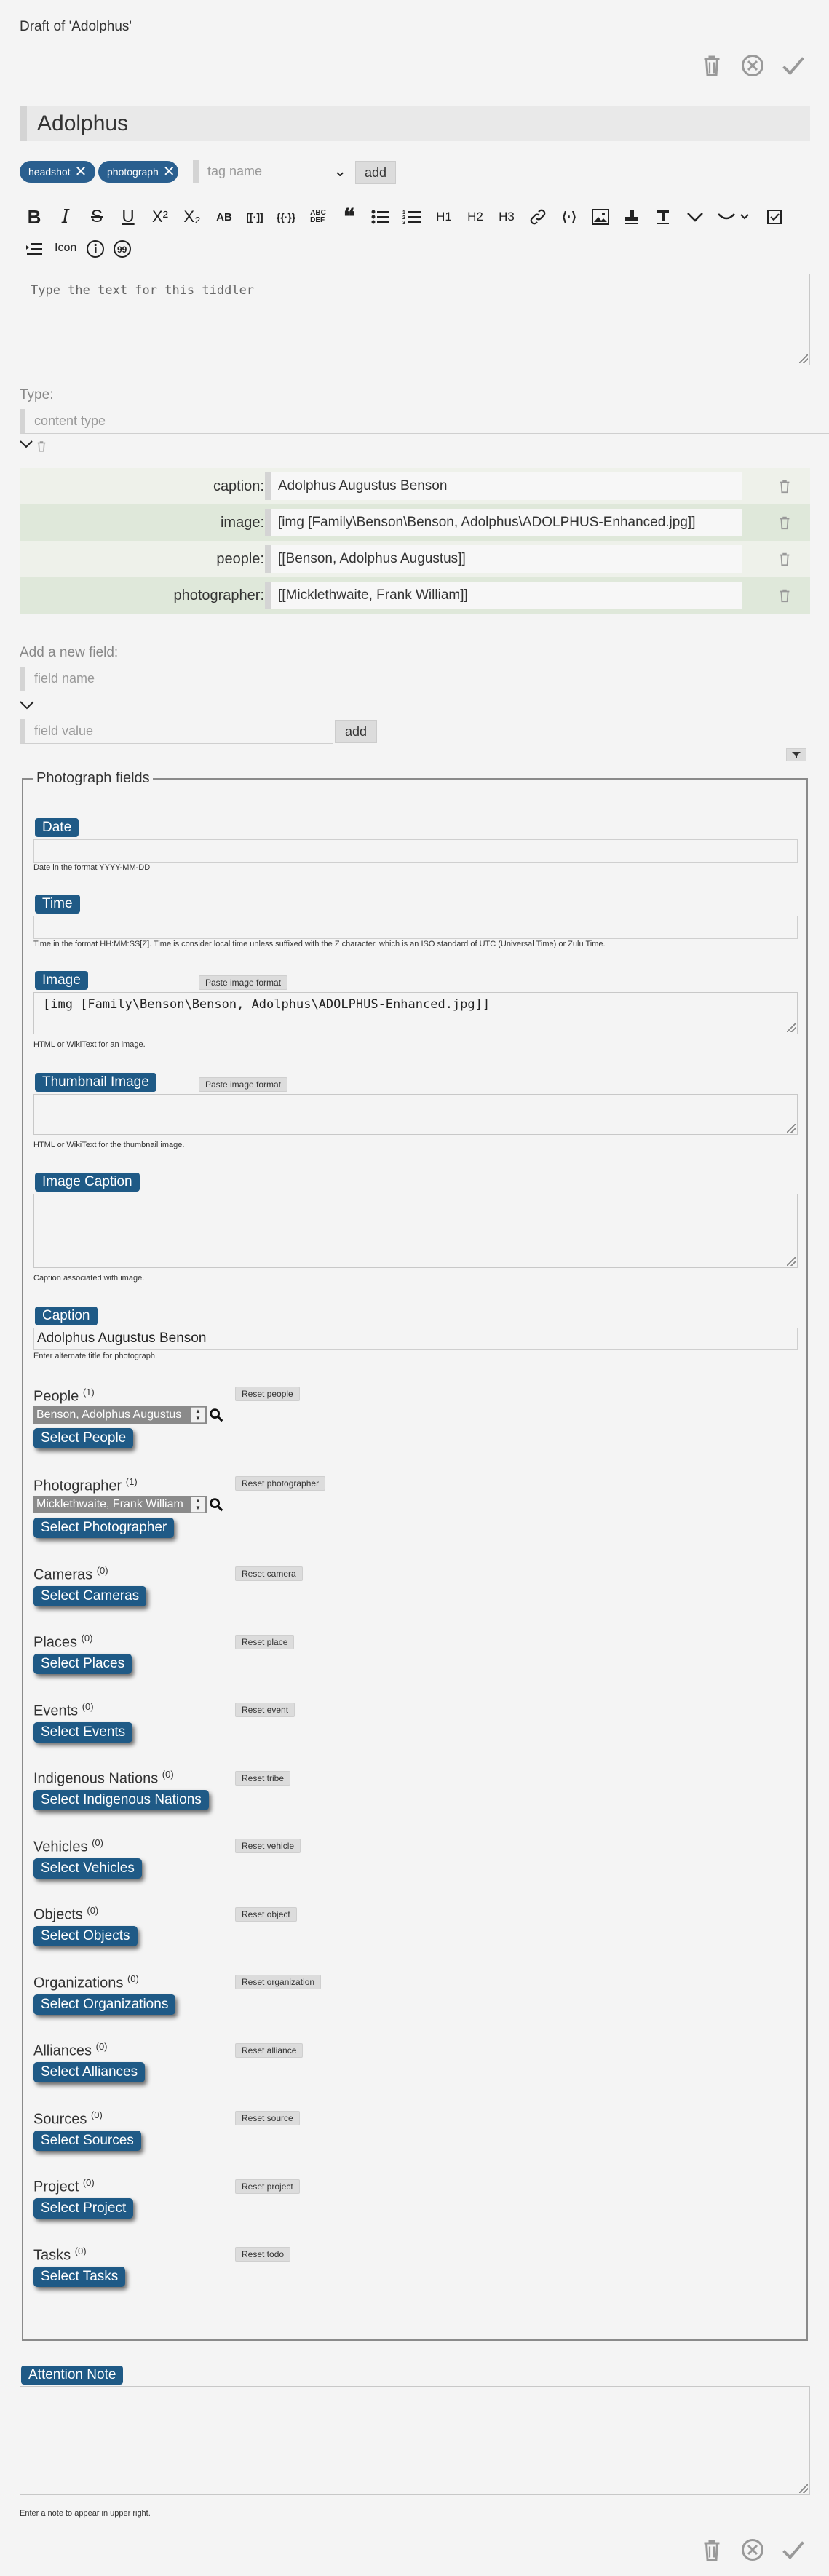 This screenshot has height=2576, width=829. I want to click on numbered-list-icon: 123, so click(412, 216).